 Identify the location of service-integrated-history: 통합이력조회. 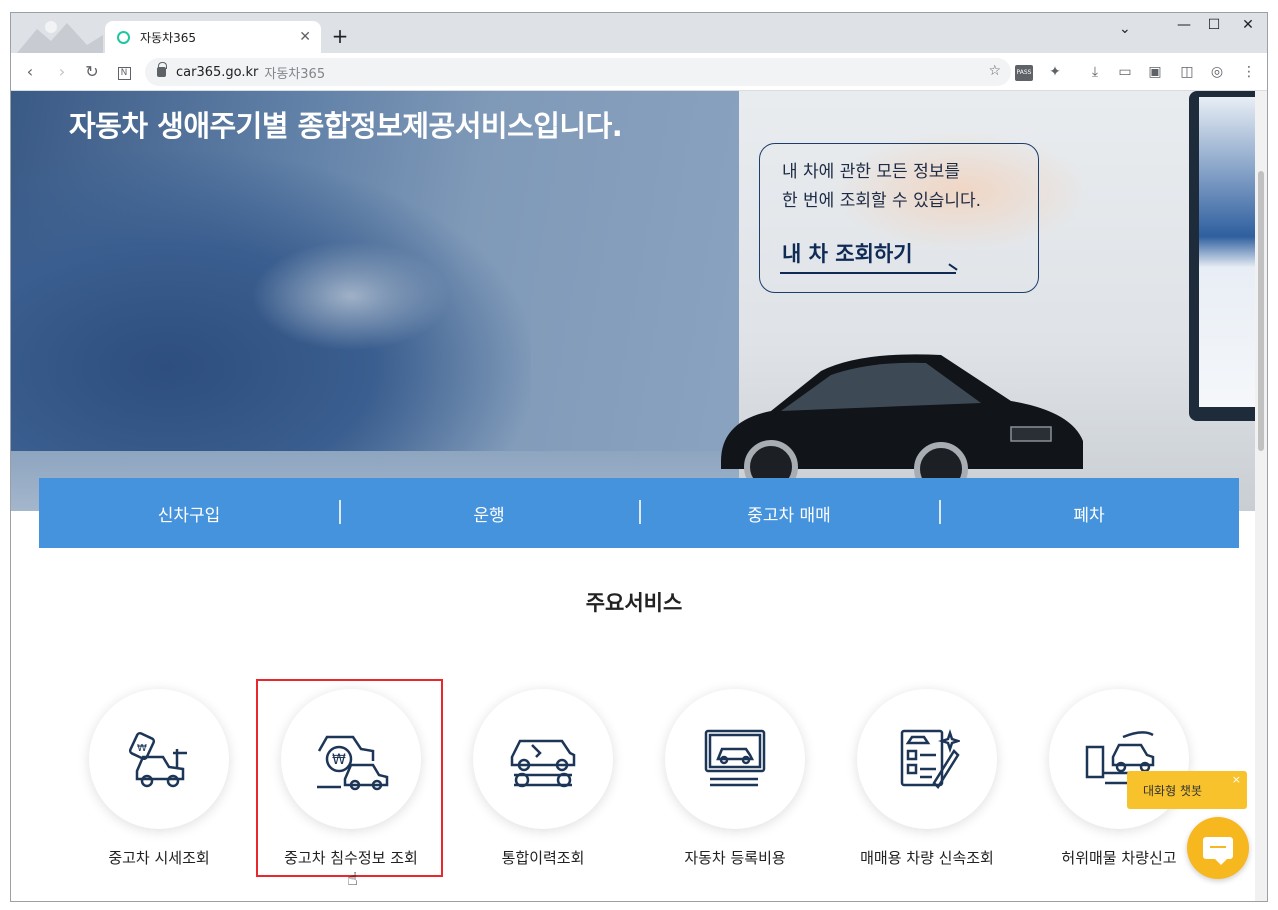
(566, 789).